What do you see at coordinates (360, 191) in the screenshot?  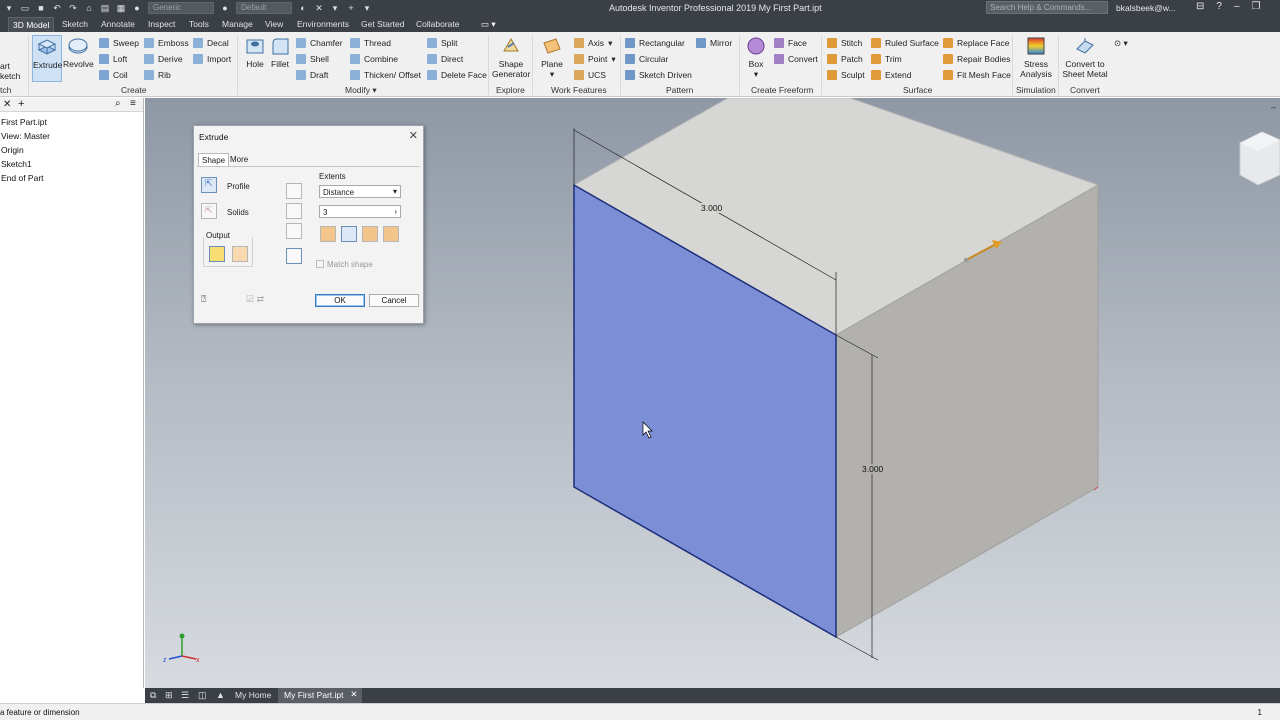 I see `extents-type-select: Distance ▾` at bounding box center [360, 191].